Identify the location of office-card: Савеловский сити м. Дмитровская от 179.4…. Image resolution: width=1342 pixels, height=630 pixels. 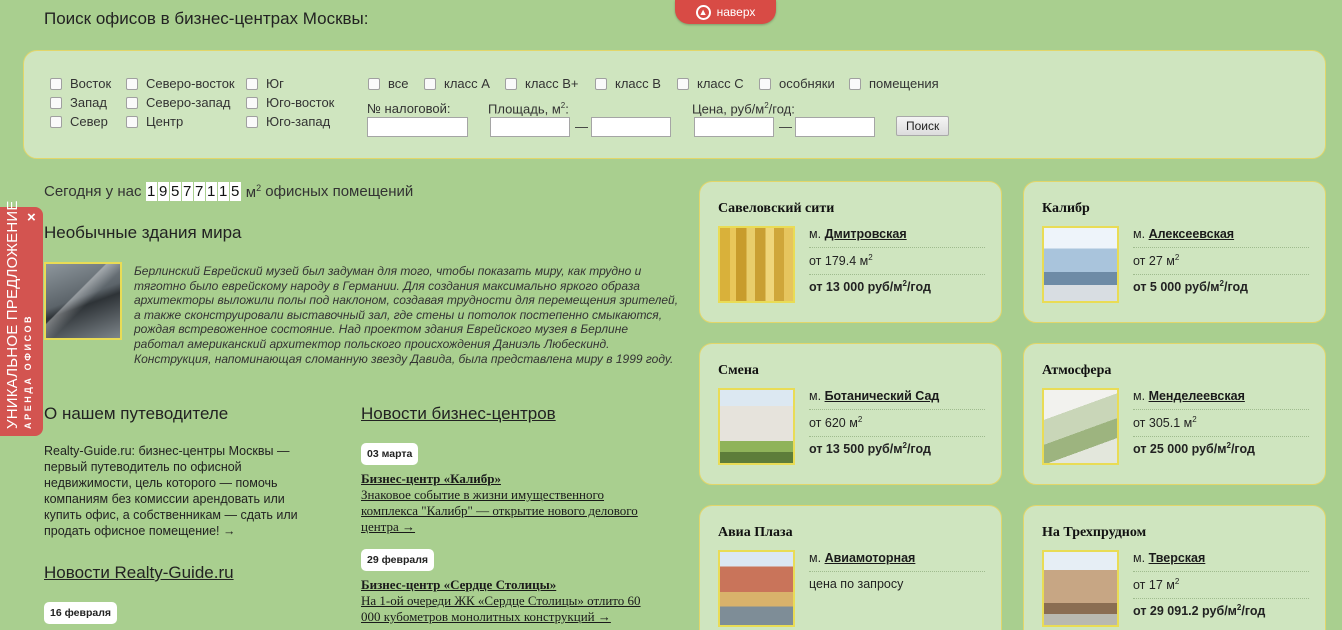
(850, 252).